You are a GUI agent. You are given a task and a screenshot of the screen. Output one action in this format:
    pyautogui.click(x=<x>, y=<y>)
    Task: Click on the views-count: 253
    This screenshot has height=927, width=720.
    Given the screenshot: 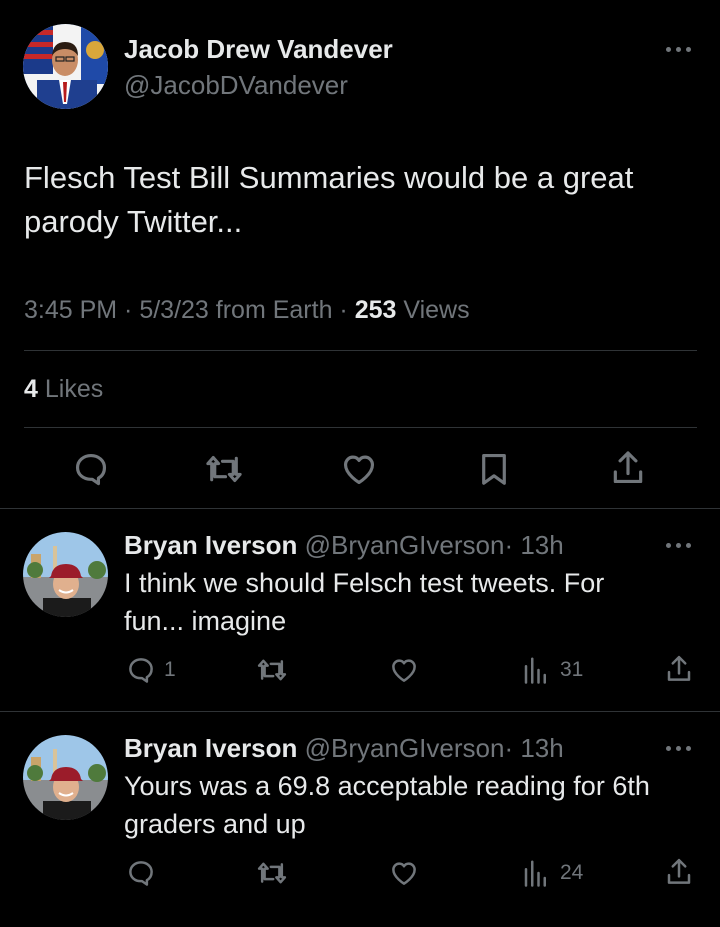 What is the action you would take?
    pyautogui.click(x=375, y=310)
    